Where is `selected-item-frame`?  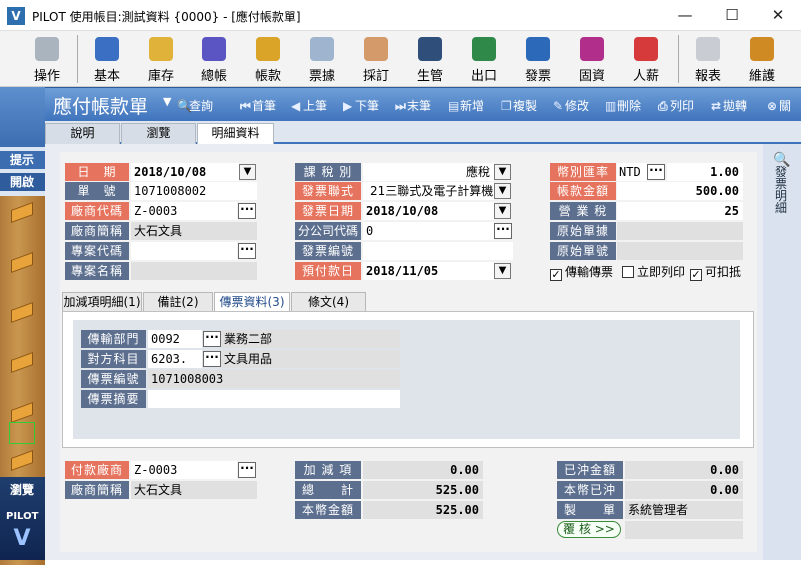 selected-item-frame is located at coordinates (22, 433).